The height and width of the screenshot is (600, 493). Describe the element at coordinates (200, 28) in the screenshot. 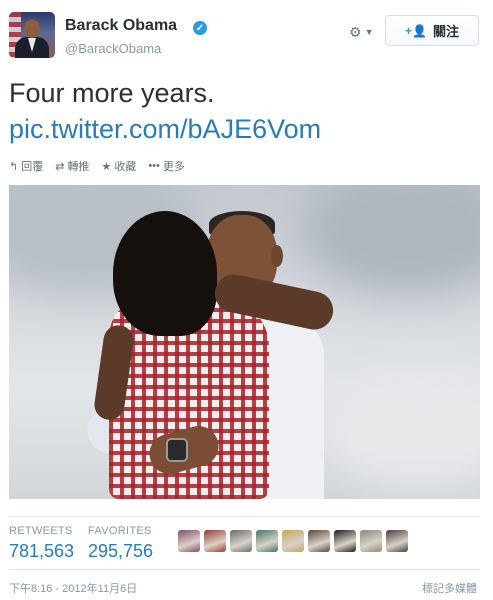

I see `verified-check-icon: ✓` at that location.